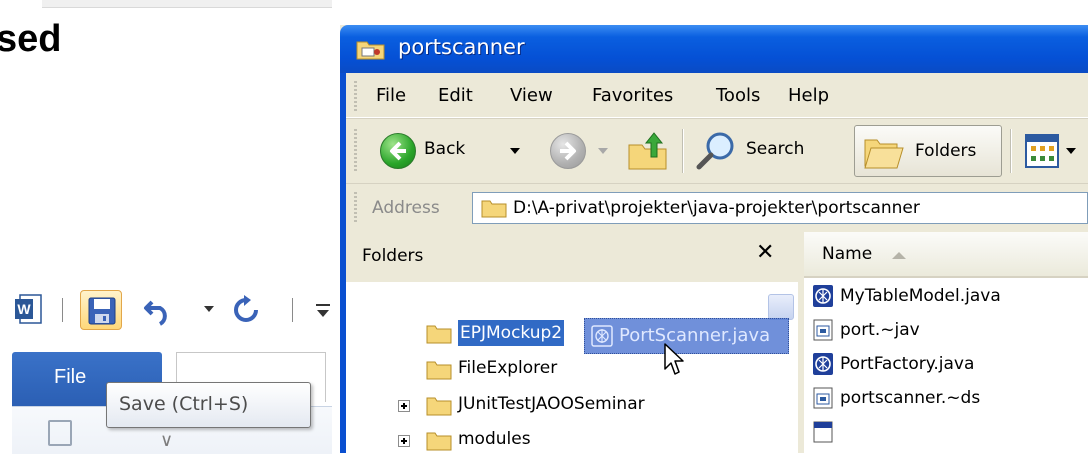 This screenshot has width=1088, height=454. I want to click on forward-button, so click(568, 151).